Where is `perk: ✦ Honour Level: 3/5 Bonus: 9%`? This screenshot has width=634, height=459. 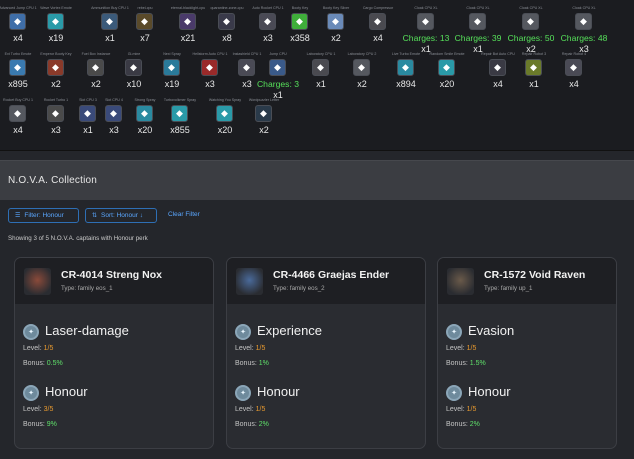 perk: ✦ Honour Level: 3/5 Bonus: 9% is located at coordinates (114, 410).